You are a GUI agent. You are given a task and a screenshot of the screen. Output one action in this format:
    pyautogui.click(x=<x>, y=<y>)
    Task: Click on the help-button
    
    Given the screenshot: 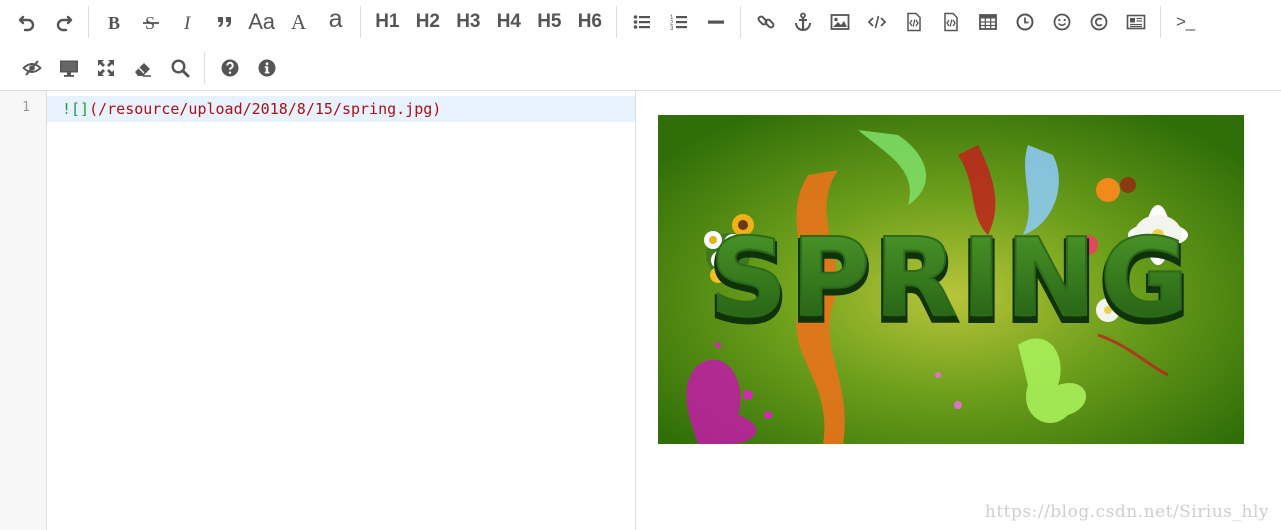 What is the action you would take?
    pyautogui.click(x=229, y=68)
    